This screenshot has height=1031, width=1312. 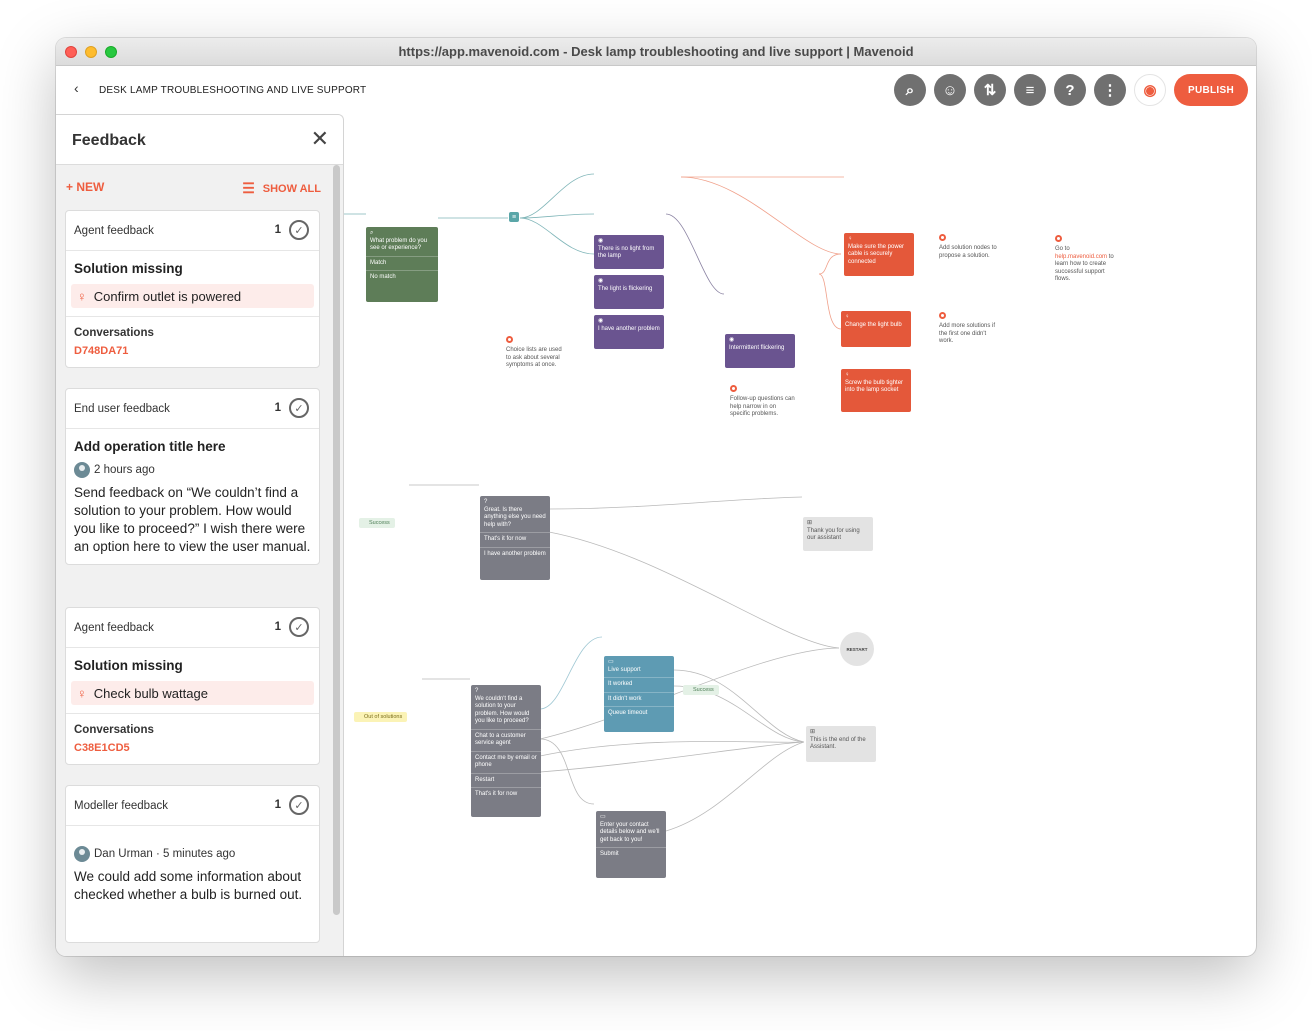 I want to click on panel-header: Feedback ✕, so click(x=199, y=140).